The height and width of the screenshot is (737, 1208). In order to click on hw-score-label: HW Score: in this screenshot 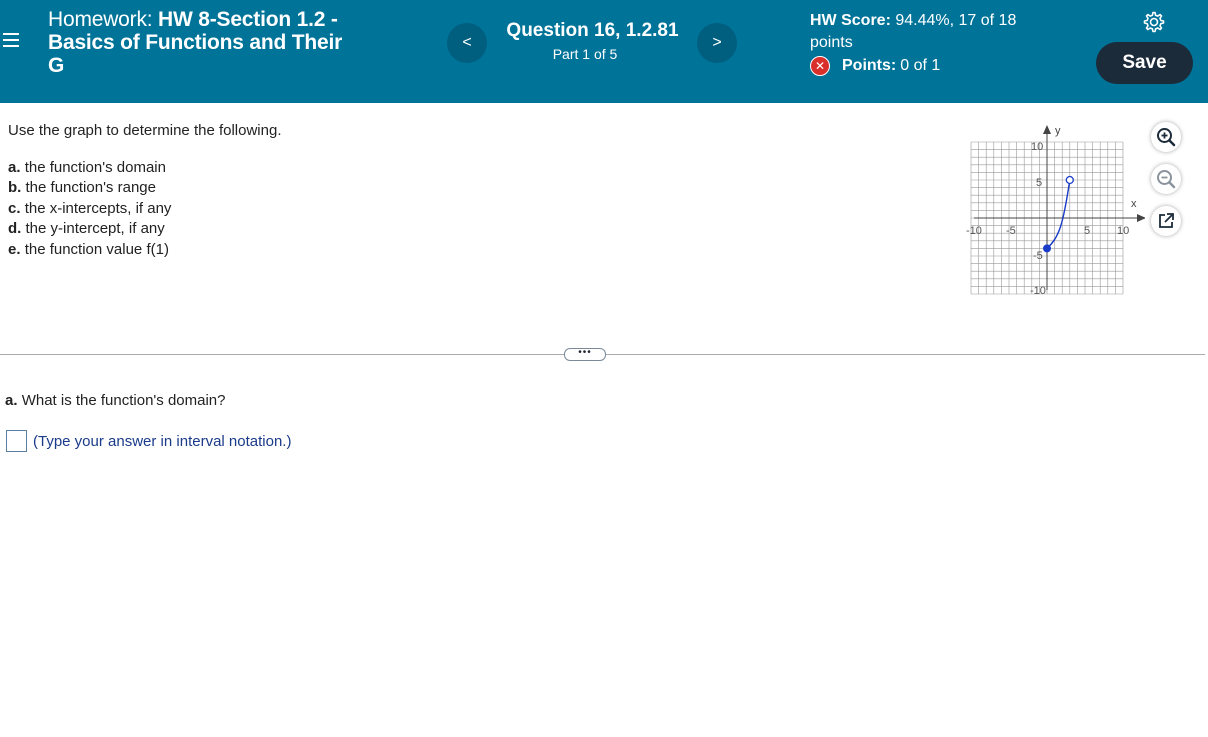, I will do `click(850, 20)`.